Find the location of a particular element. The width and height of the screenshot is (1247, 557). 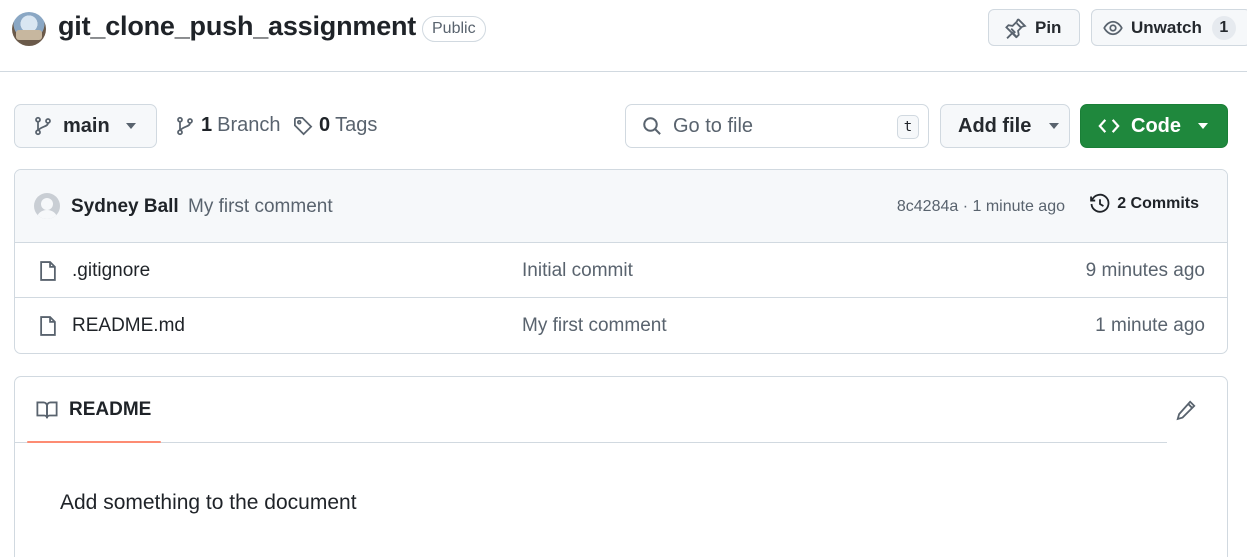

code-button: Code is located at coordinates (1154, 126).